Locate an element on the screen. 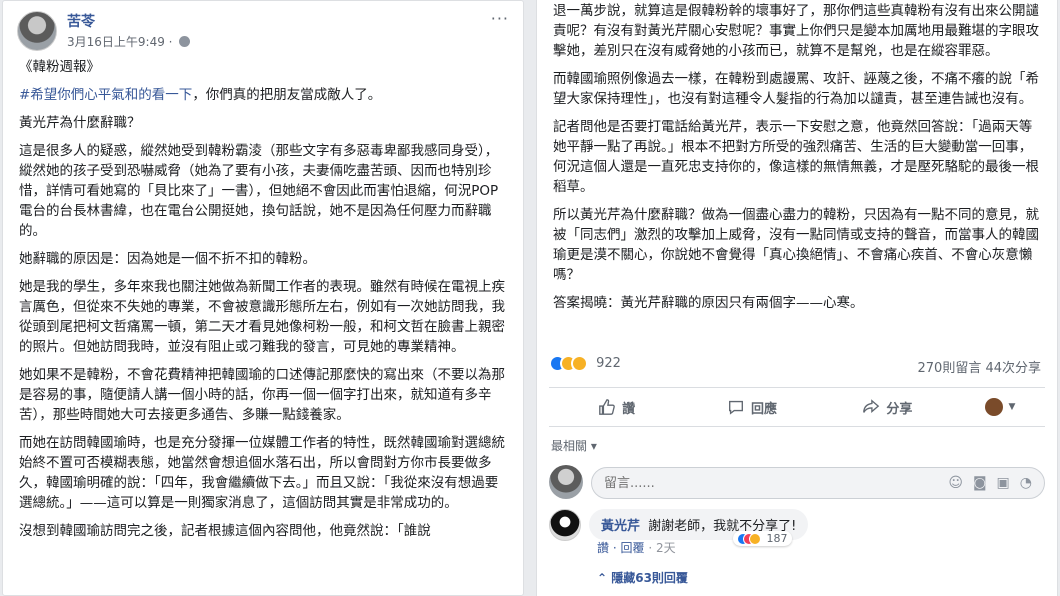 The width and height of the screenshot is (1060, 596). sticker-icon: ◔ is located at coordinates (1026, 483).